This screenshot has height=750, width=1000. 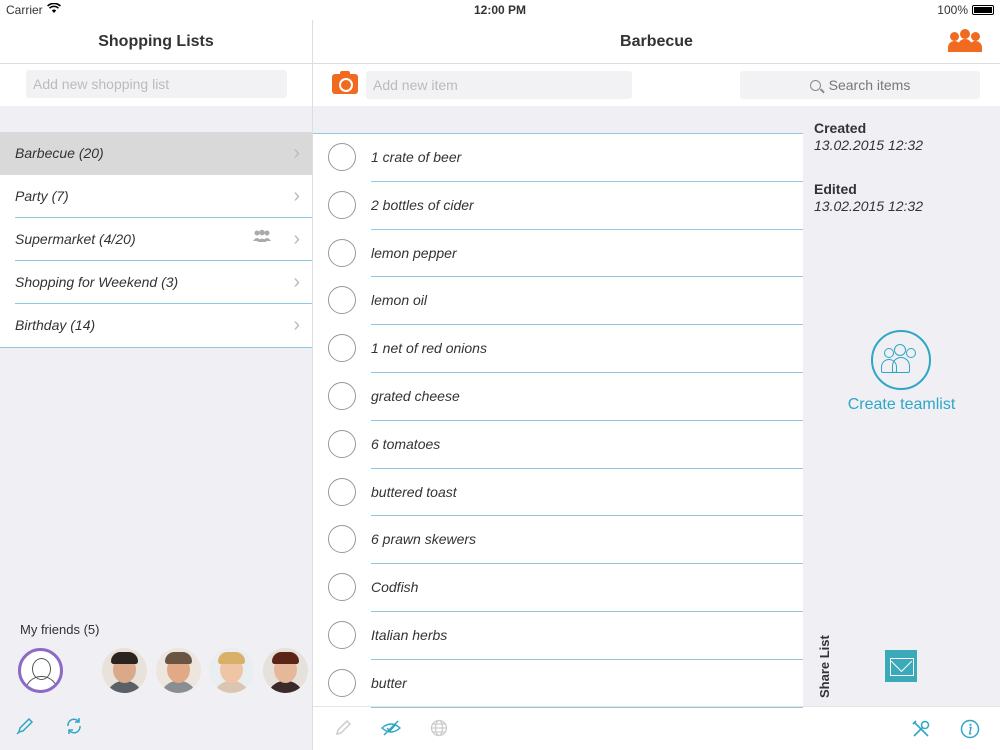 What do you see at coordinates (587, 158) in the screenshot?
I see `item-label: 1 crate of beer` at bounding box center [587, 158].